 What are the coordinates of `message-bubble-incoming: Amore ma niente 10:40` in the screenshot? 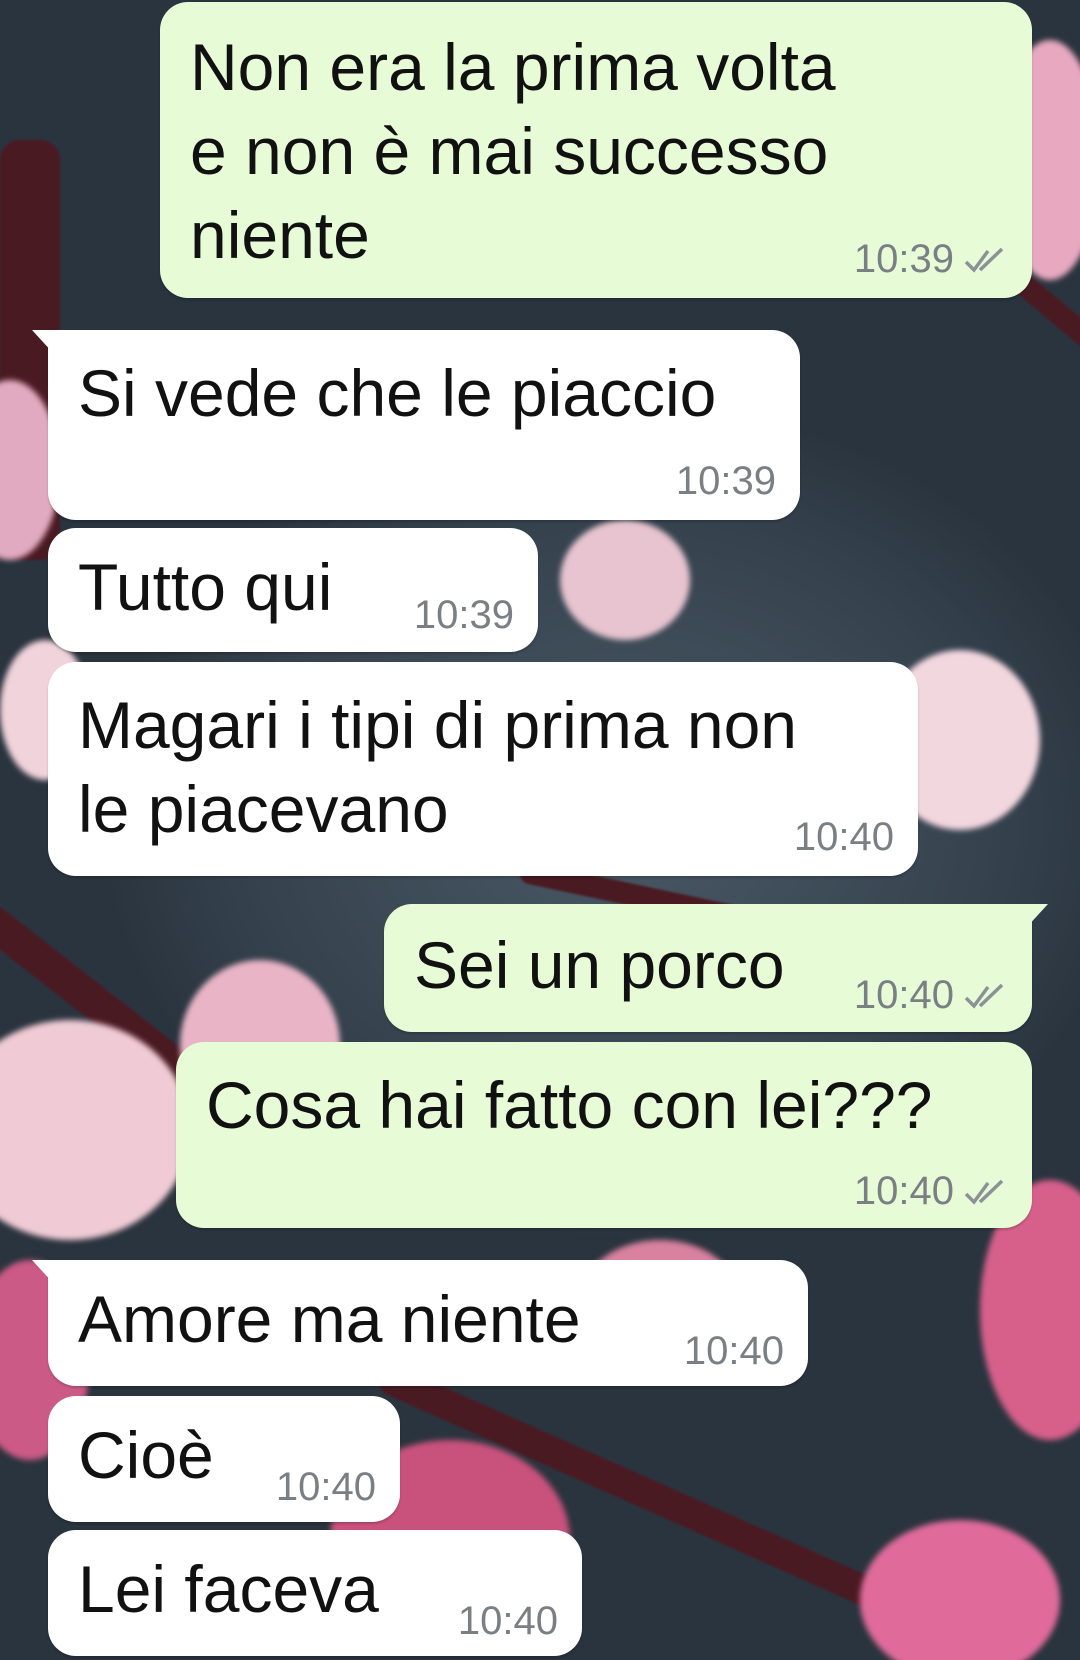 It's located at (420, 1323).